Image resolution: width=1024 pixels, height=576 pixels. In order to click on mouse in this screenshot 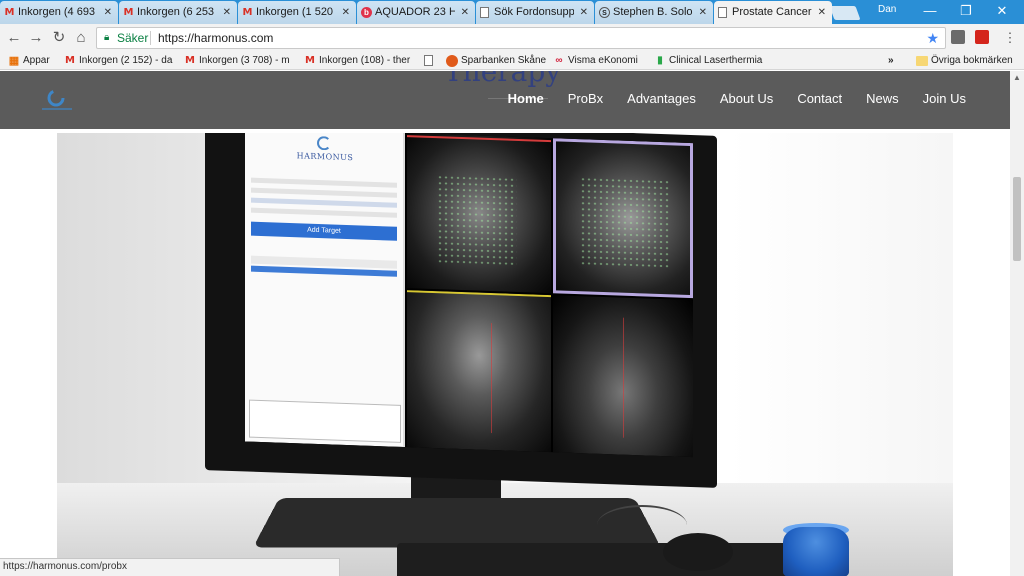, I will do `click(698, 552)`.